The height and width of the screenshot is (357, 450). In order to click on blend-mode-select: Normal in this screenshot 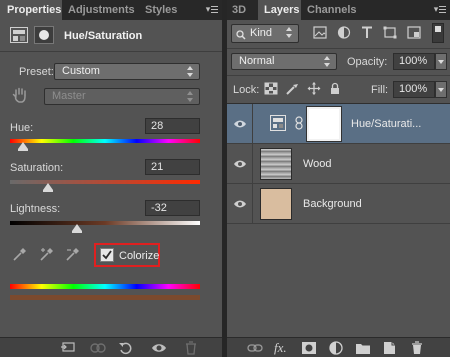, I will do `click(284, 61)`.